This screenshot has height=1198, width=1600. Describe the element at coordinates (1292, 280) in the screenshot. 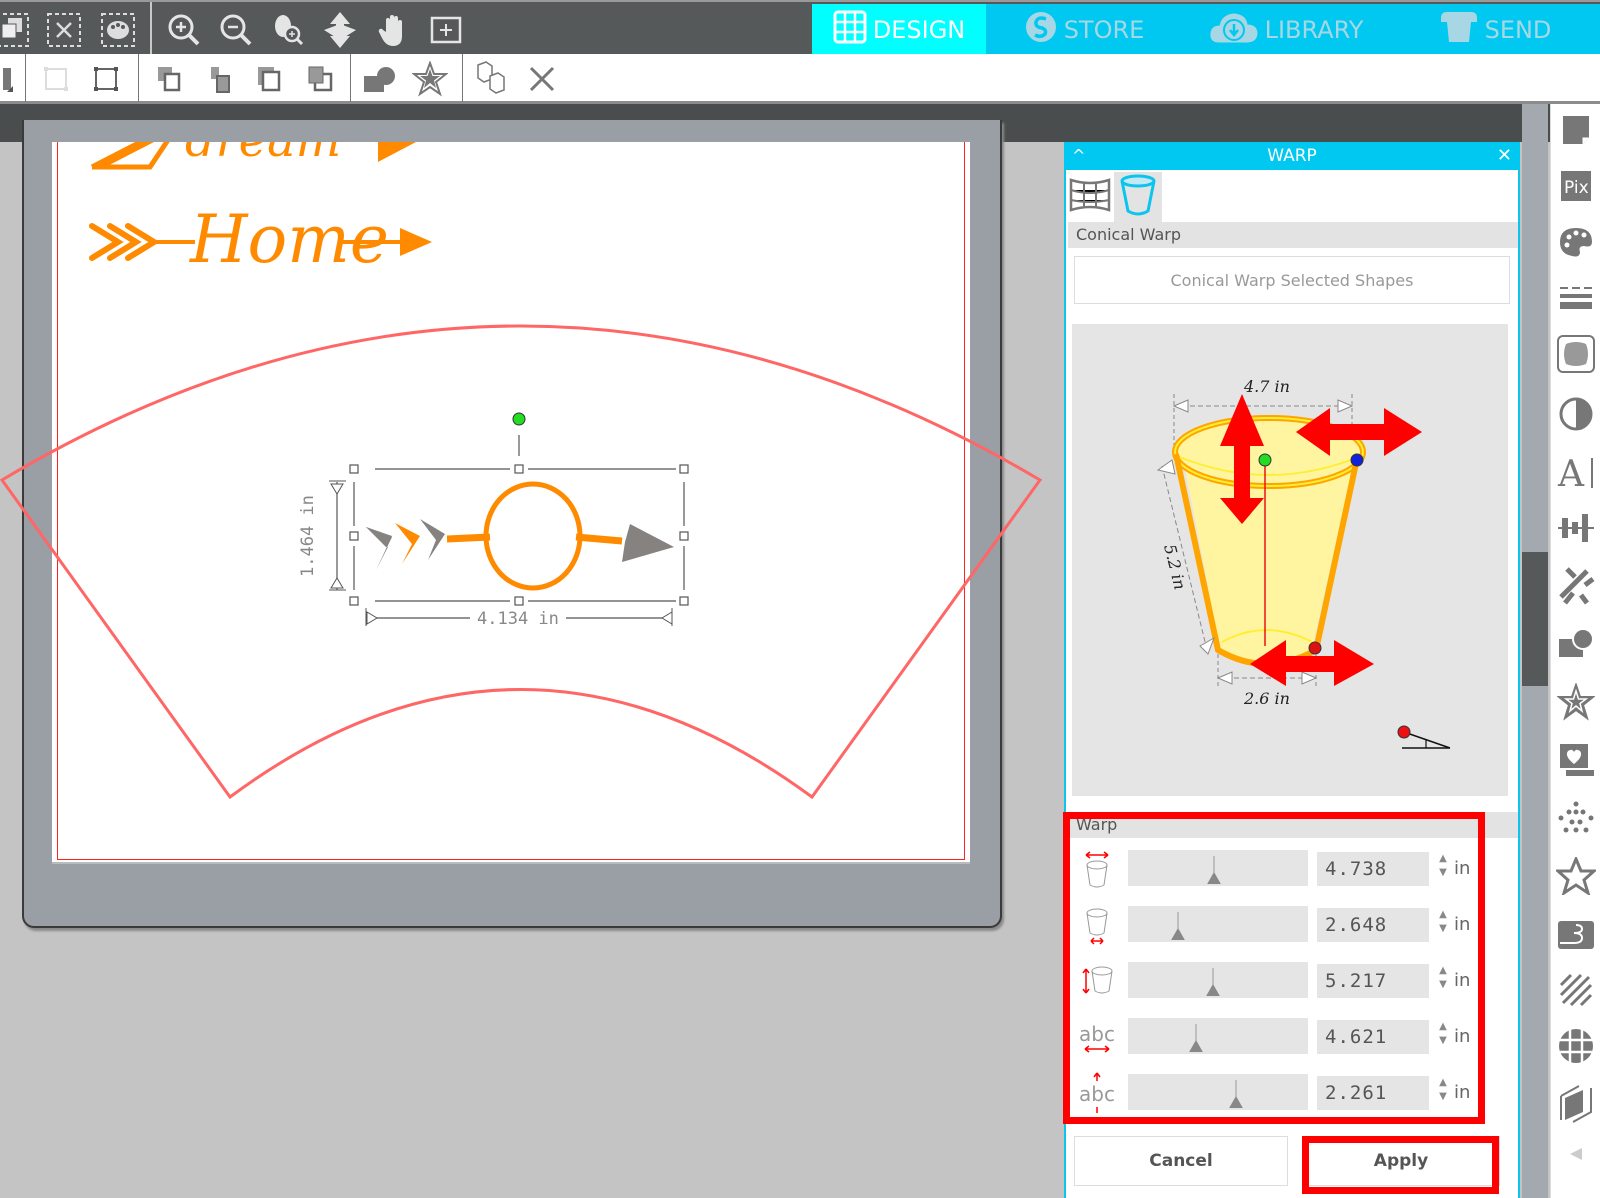

I see `conical-warp-selected-shapes-button: Conical Warp Selected Shapes` at that location.